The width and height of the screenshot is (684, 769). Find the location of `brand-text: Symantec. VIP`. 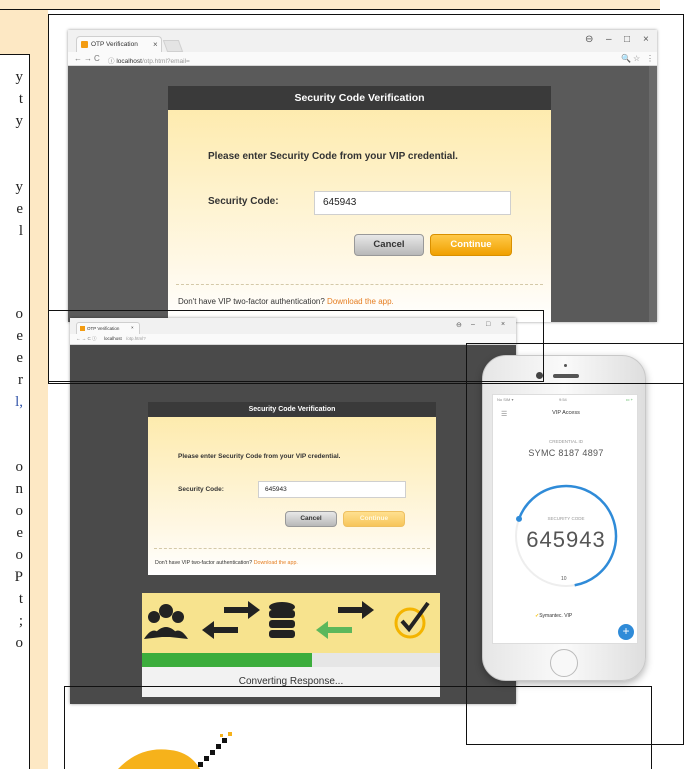

brand-text: Symantec. VIP is located at coordinates (556, 616).